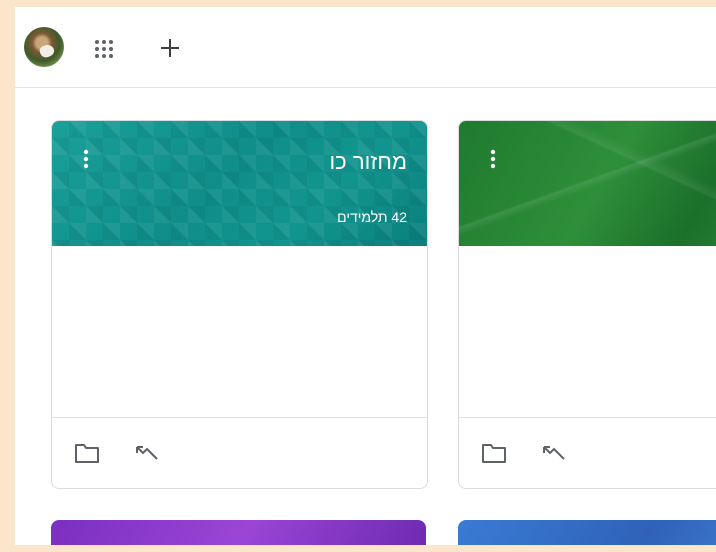 Image resolution: width=716 pixels, height=552 pixels. I want to click on student-count: 42 תלמידים, so click(372, 217).